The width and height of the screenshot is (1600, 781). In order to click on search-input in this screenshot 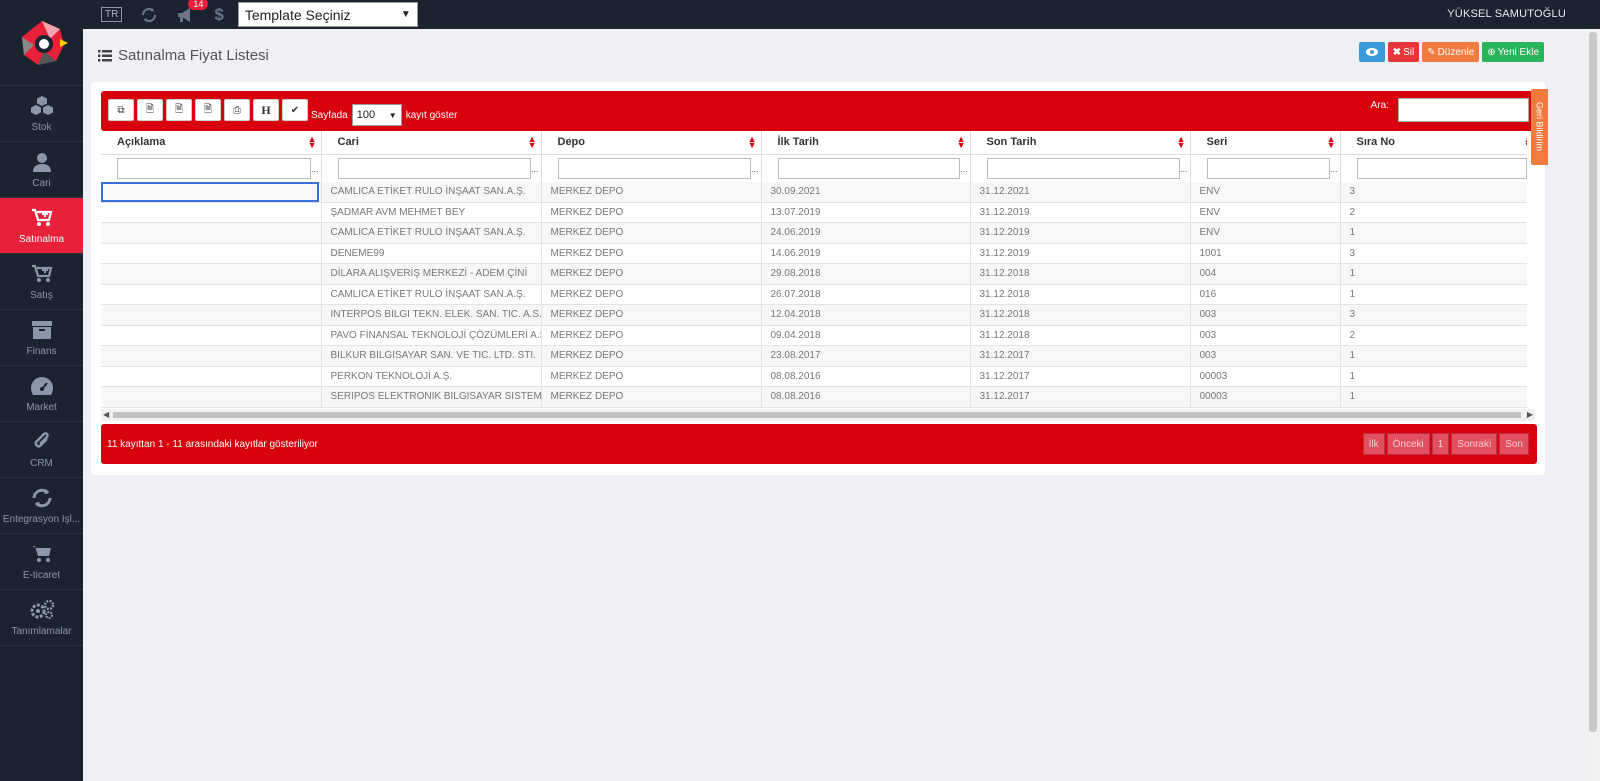, I will do `click(1463, 110)`.